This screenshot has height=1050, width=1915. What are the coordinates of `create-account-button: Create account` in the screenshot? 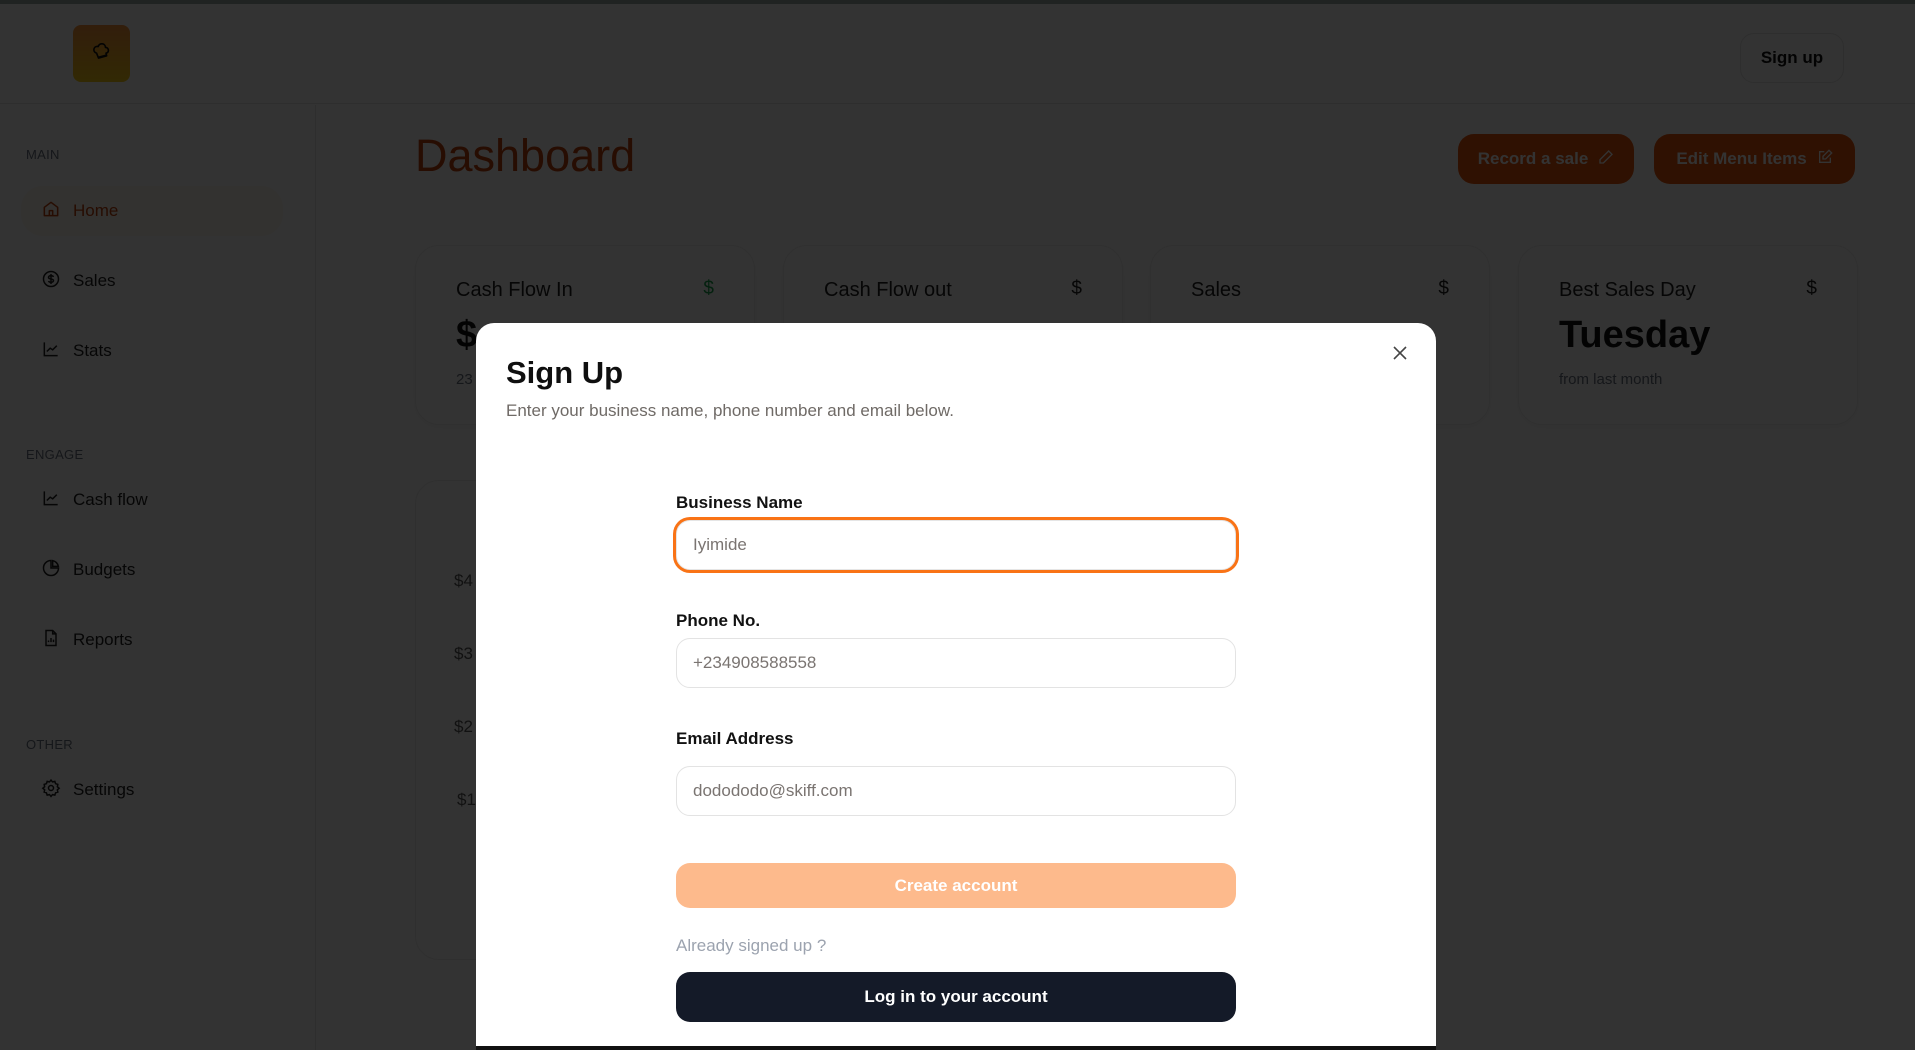 It's located at (956, 885).